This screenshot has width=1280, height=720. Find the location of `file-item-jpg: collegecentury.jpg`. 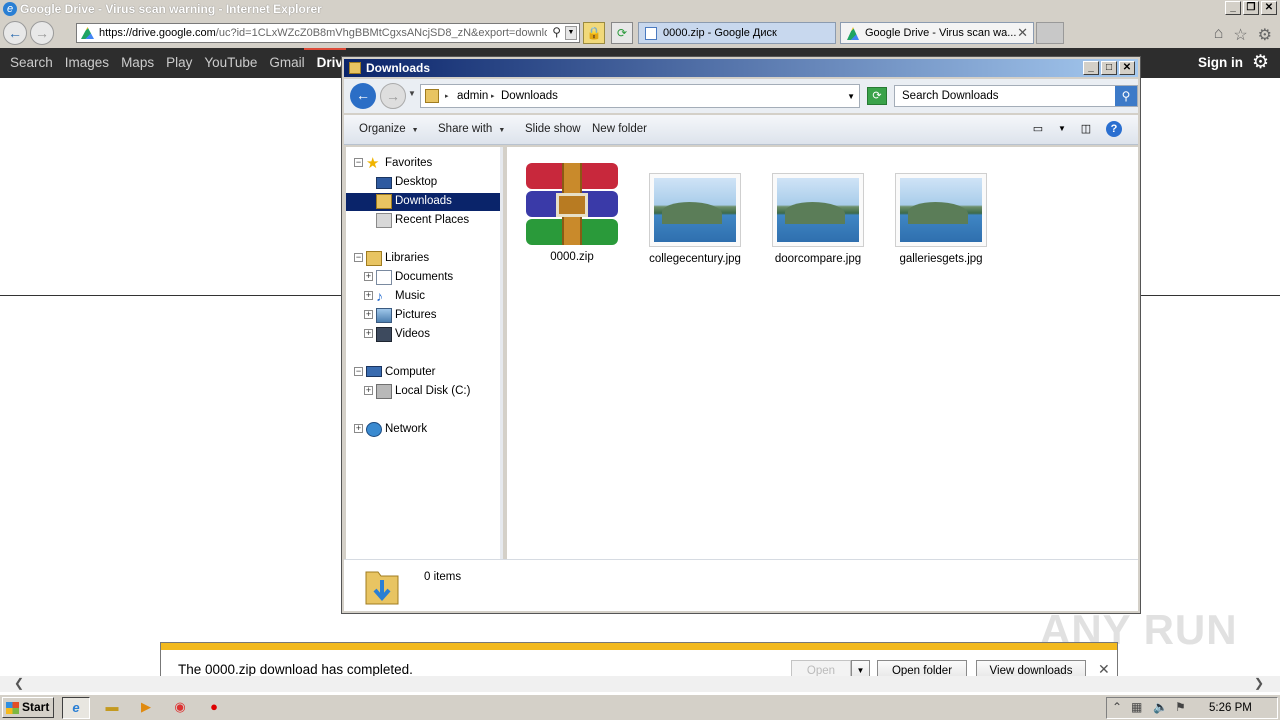

file-item-jpg: collegecentury.jpg is located at coordinates (695, 212).